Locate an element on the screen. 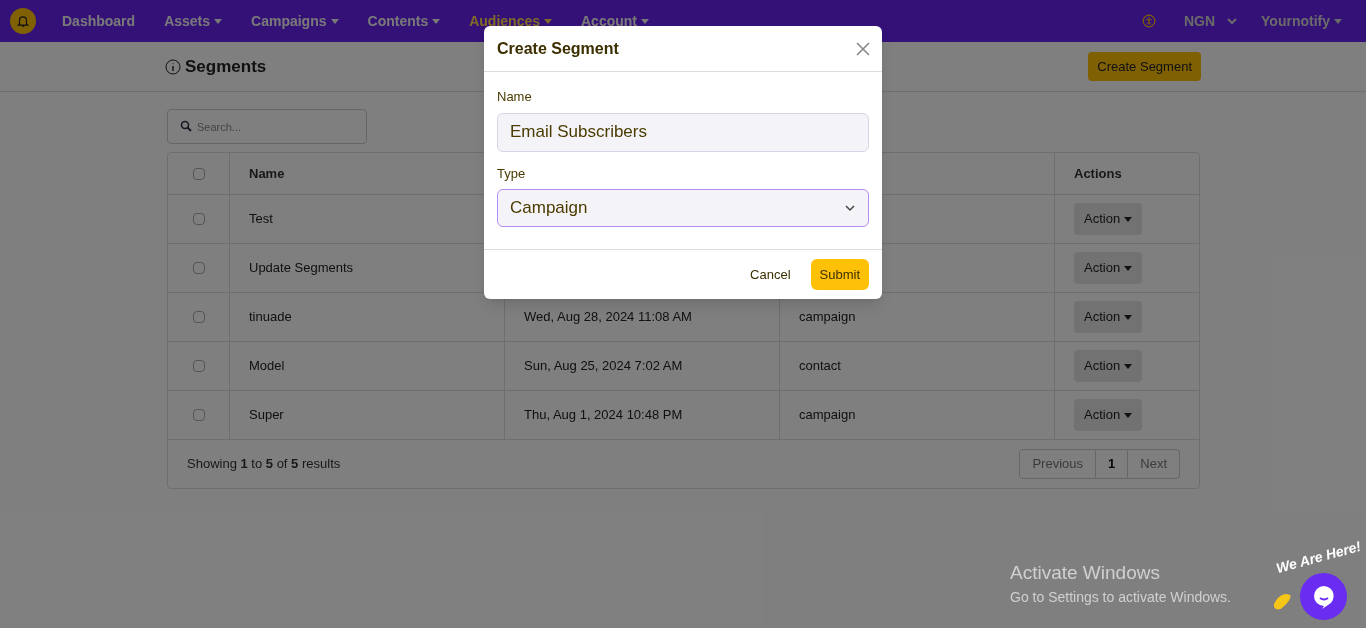 The image size is (1366, 628). table-cell-text: Wed, Aug 28, 2024 11:08 AM is located at coordinates (608, 317).